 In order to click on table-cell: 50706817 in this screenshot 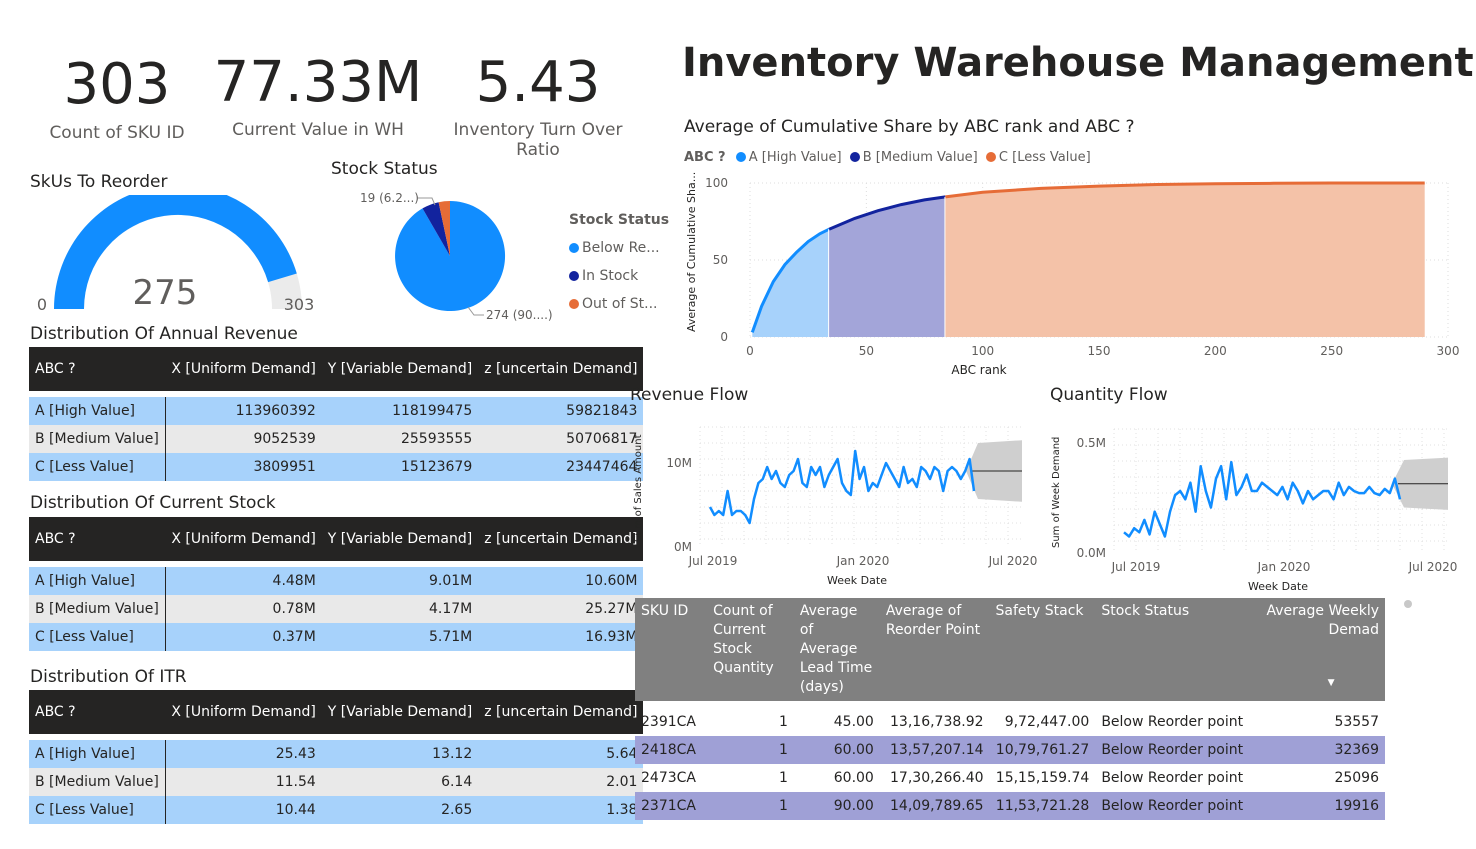, I will do `click(561, 439)`.